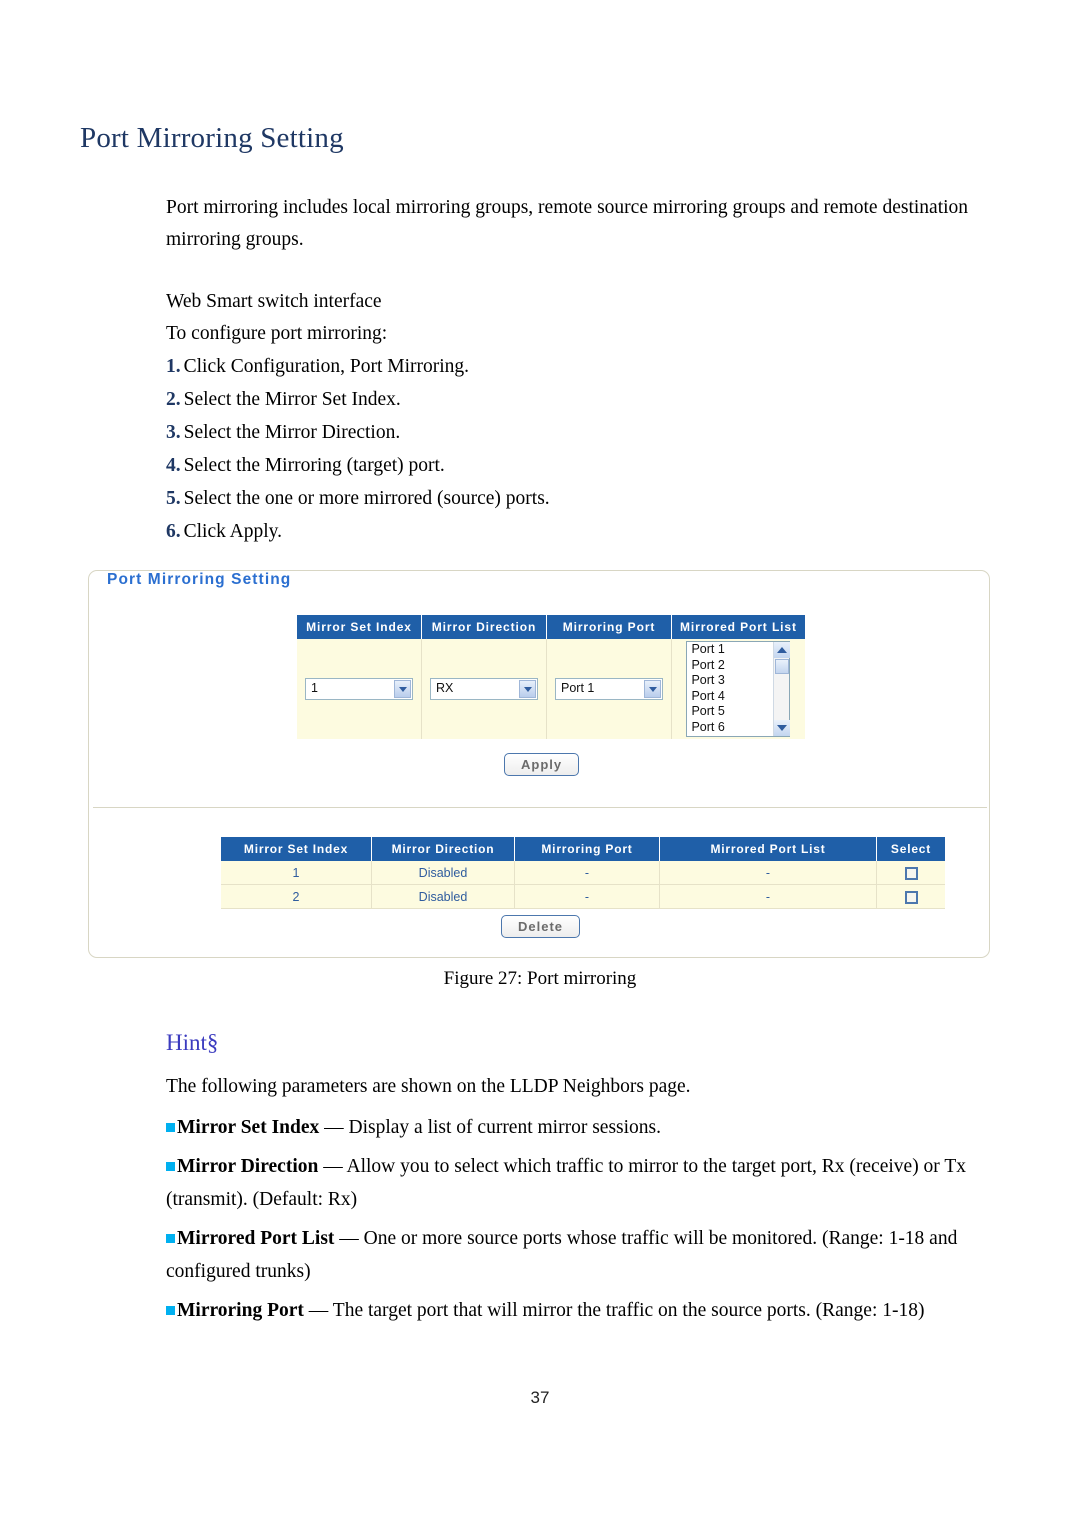 The height and width of the screenshot is (1528, 1080). I want to click on scroll-up-arrow-icon, so click(782, 650).